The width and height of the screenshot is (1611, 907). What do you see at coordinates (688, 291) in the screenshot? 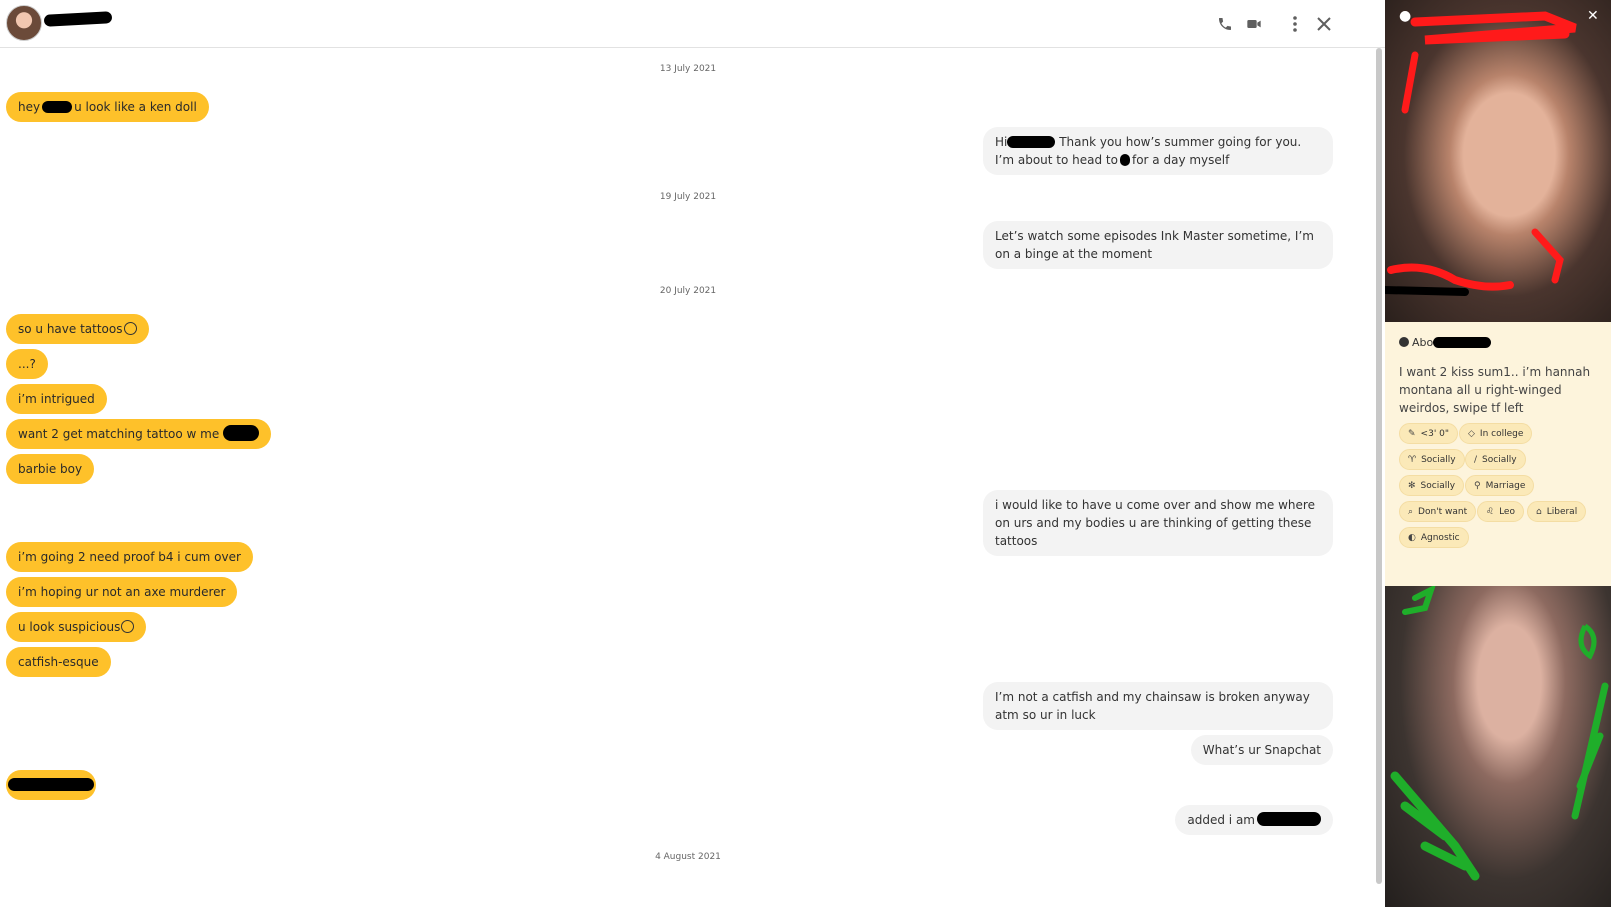
I see `date-divider: 20 July 2021` at bounding box center [688, 291].